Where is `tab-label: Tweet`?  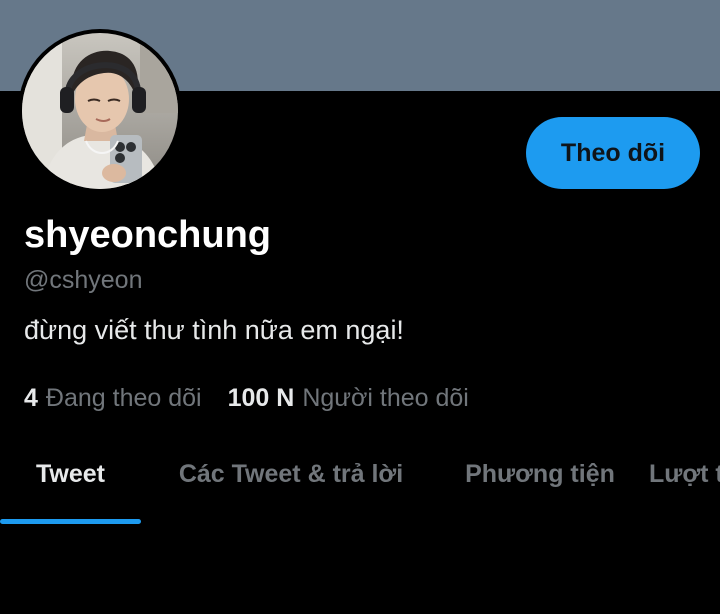 tab-label: Tweet is located at coordinates (70, 474).